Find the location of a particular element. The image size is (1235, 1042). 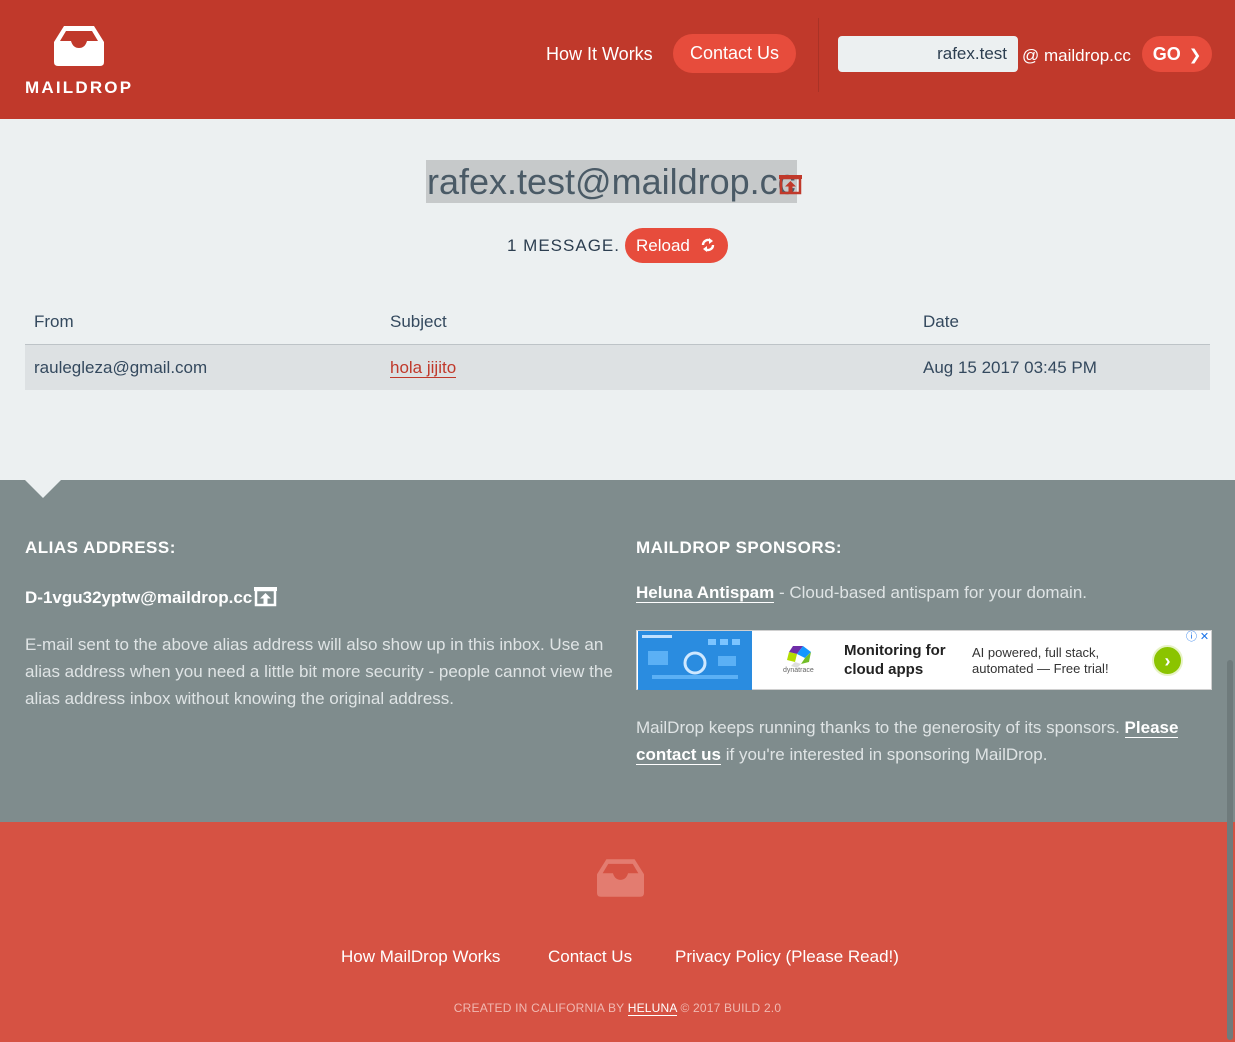

ad-thumbnail is located at coordinates (695, 660).